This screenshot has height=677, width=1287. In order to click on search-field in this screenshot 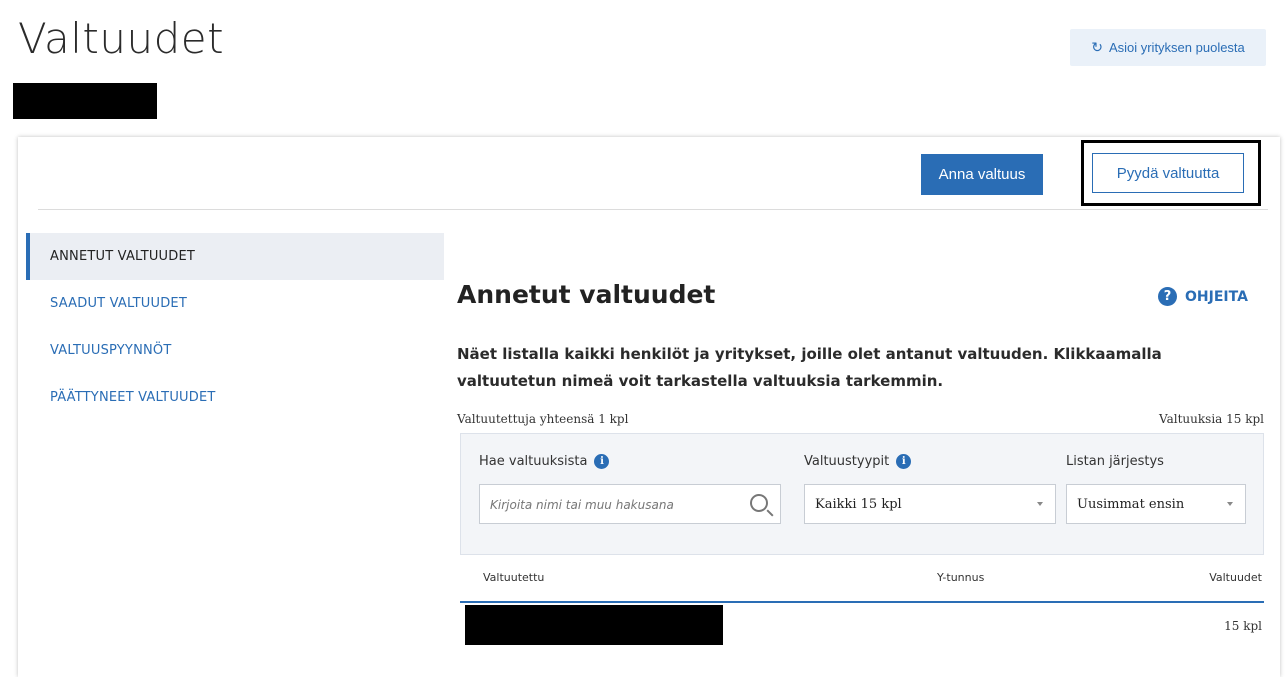, I will do `click(630, 504)`.